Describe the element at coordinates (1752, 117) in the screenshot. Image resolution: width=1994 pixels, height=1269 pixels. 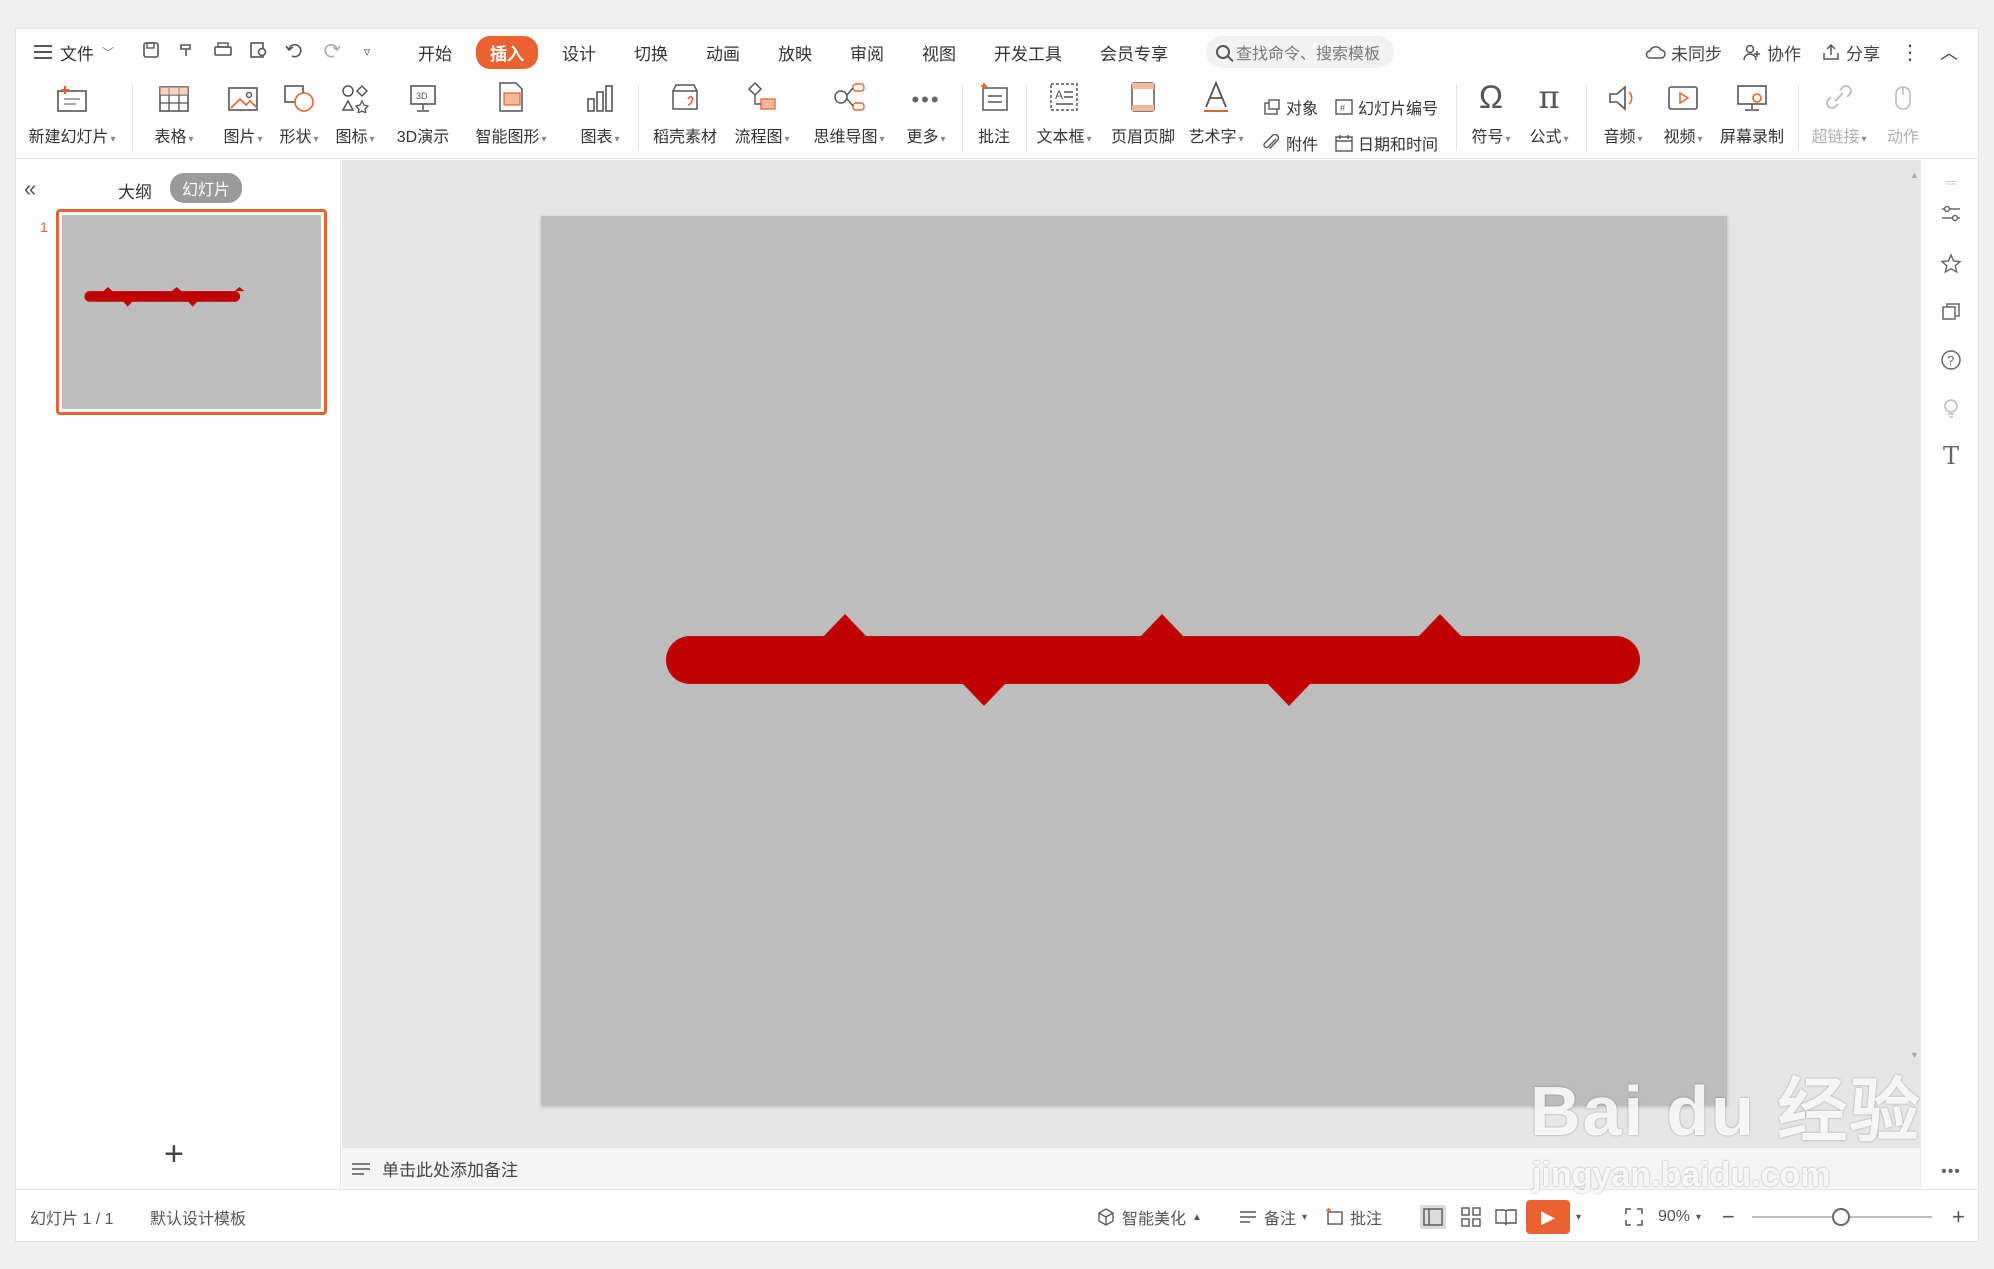
I see `screen-record-button: 屏幕录制` at that location.